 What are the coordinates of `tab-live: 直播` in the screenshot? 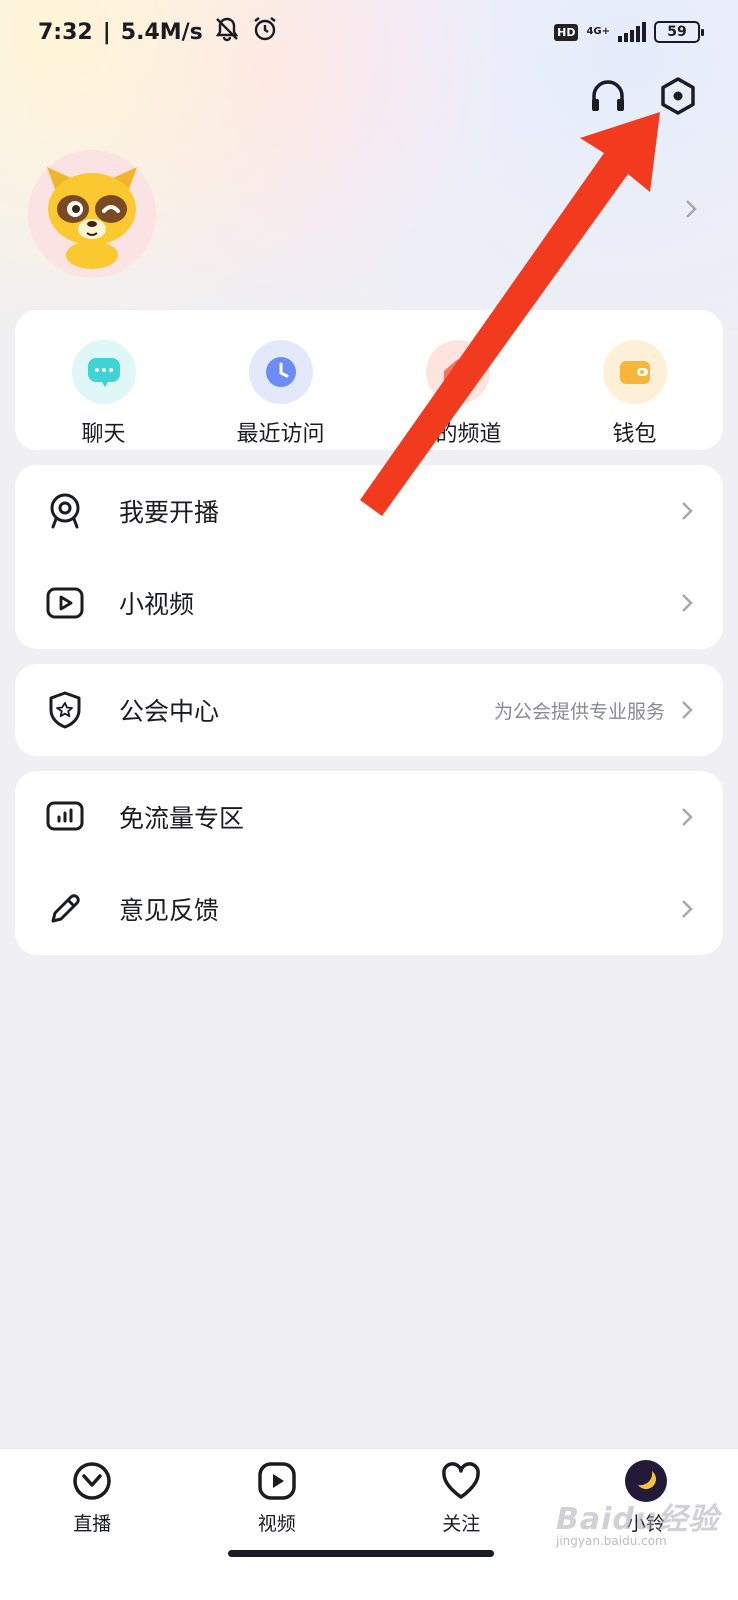 It's located at (92, 1524).